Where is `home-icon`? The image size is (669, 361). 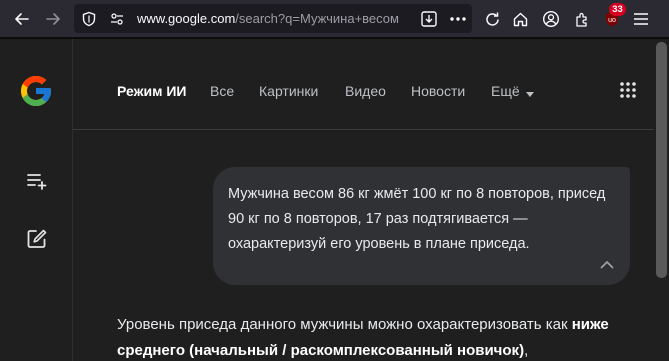
home-icon is located at coordinates (520, 19).